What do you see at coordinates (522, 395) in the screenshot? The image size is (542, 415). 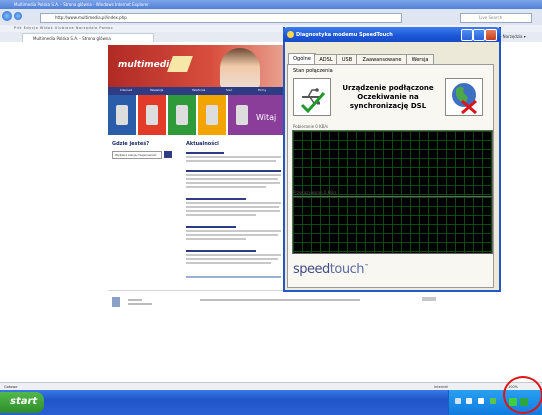 I see `highlight-circle` at bounding box center [522, 395].